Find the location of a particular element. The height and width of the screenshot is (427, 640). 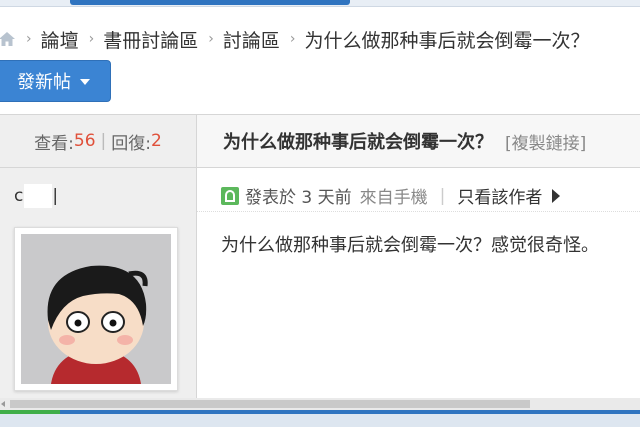

views-count: 56 is located at coordinates (84, 141).